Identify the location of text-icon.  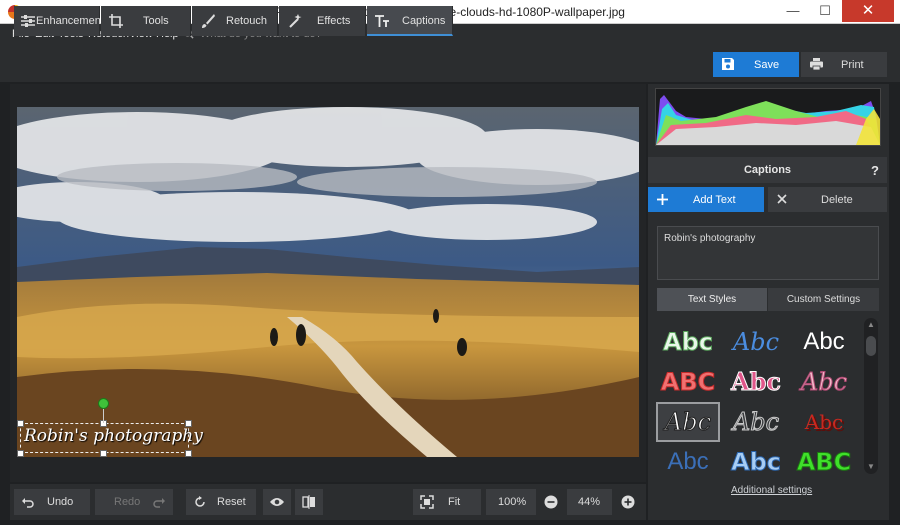
(382, 21).